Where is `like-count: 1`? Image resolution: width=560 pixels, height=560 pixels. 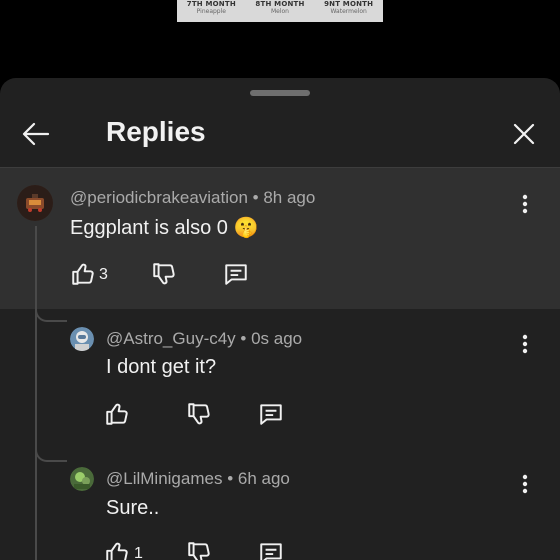
like-count: 1 is located at coordinates (138, 552).